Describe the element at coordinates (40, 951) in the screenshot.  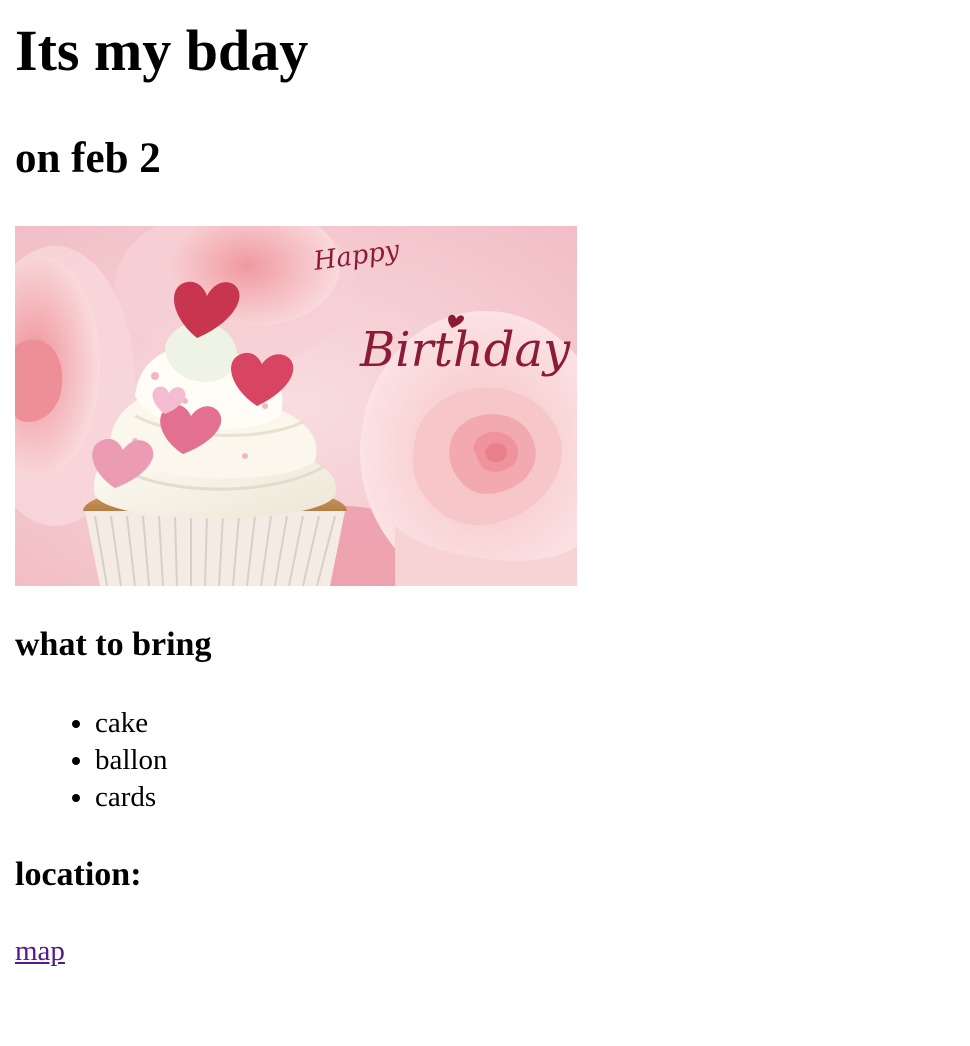
I see `map-link: map` at that location.